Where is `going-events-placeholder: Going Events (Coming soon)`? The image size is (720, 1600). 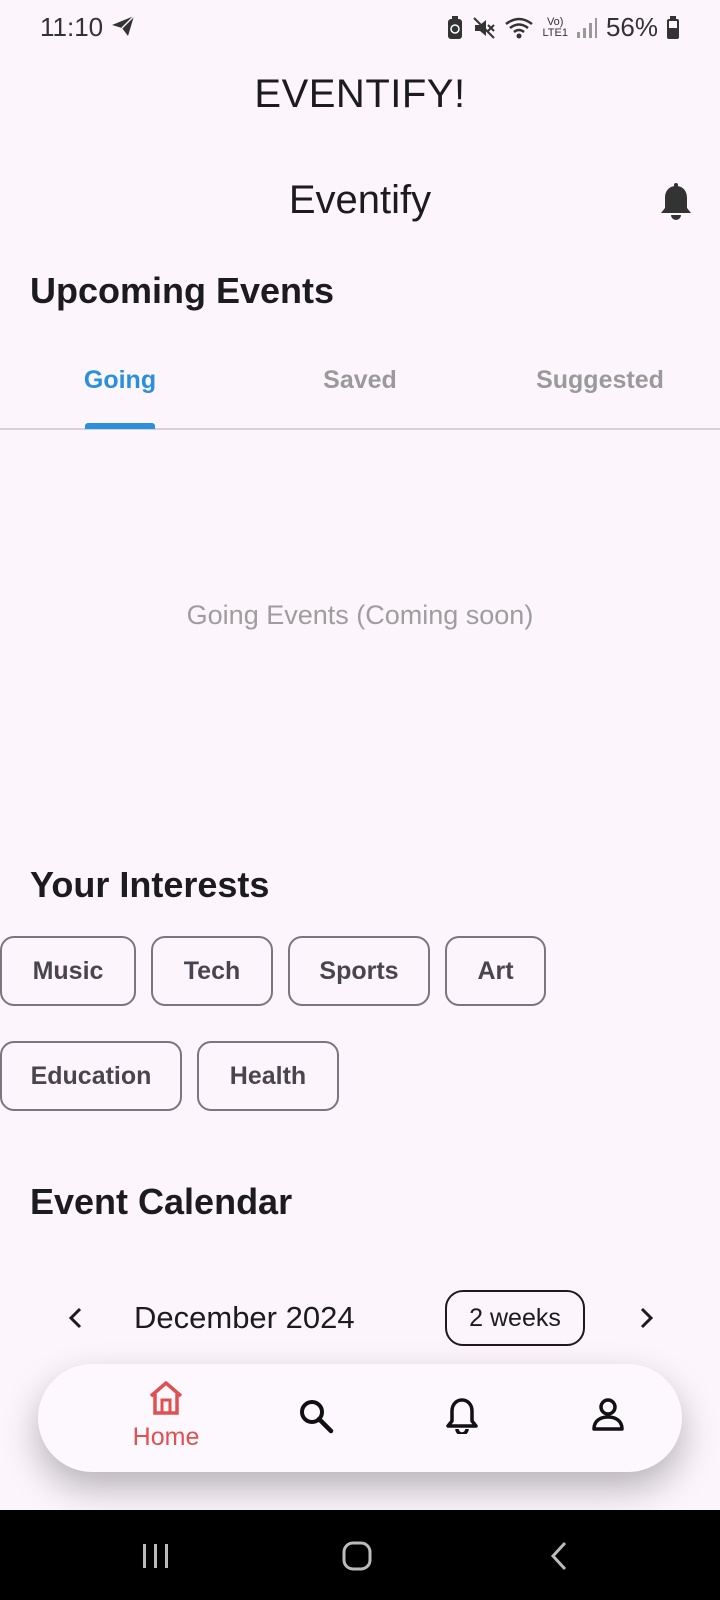 going-events-placeholder: Going Events (Coming soon) is located at coordinates (360, 615).